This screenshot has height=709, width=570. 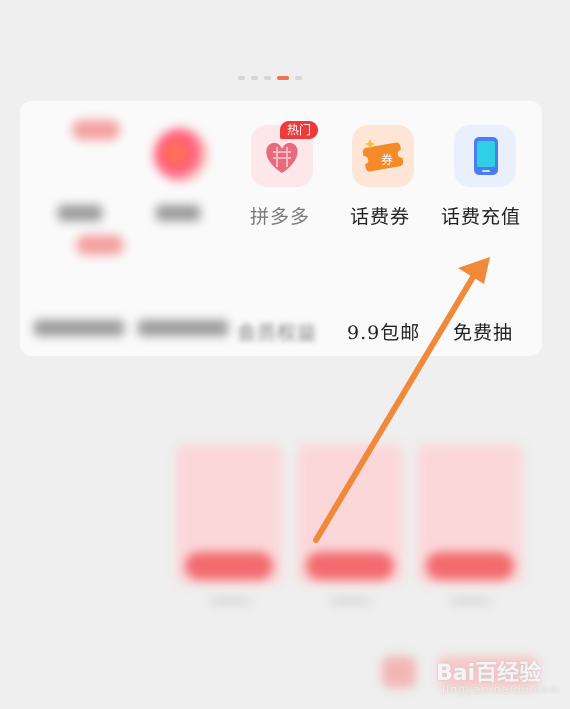 What do you see at coordinates (401, 400) in the screenshot?
I see `annotation-arrow` at bounding box center [401, 400].